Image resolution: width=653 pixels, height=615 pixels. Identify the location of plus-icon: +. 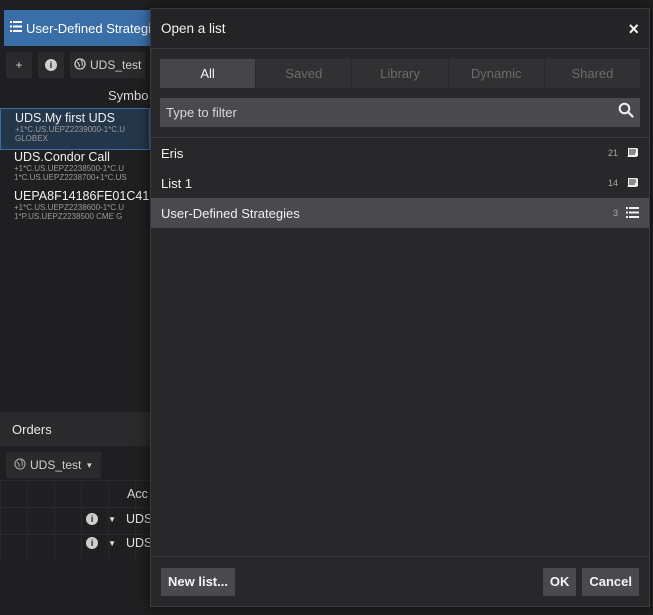
(19, 65).